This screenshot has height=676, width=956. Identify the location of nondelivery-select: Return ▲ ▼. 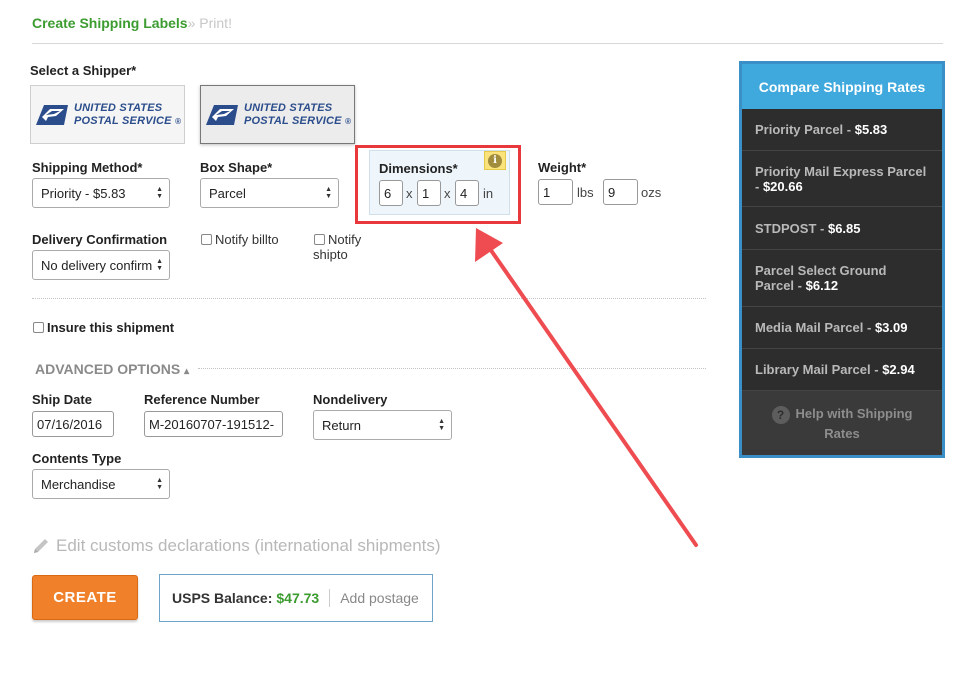
(382, 425).